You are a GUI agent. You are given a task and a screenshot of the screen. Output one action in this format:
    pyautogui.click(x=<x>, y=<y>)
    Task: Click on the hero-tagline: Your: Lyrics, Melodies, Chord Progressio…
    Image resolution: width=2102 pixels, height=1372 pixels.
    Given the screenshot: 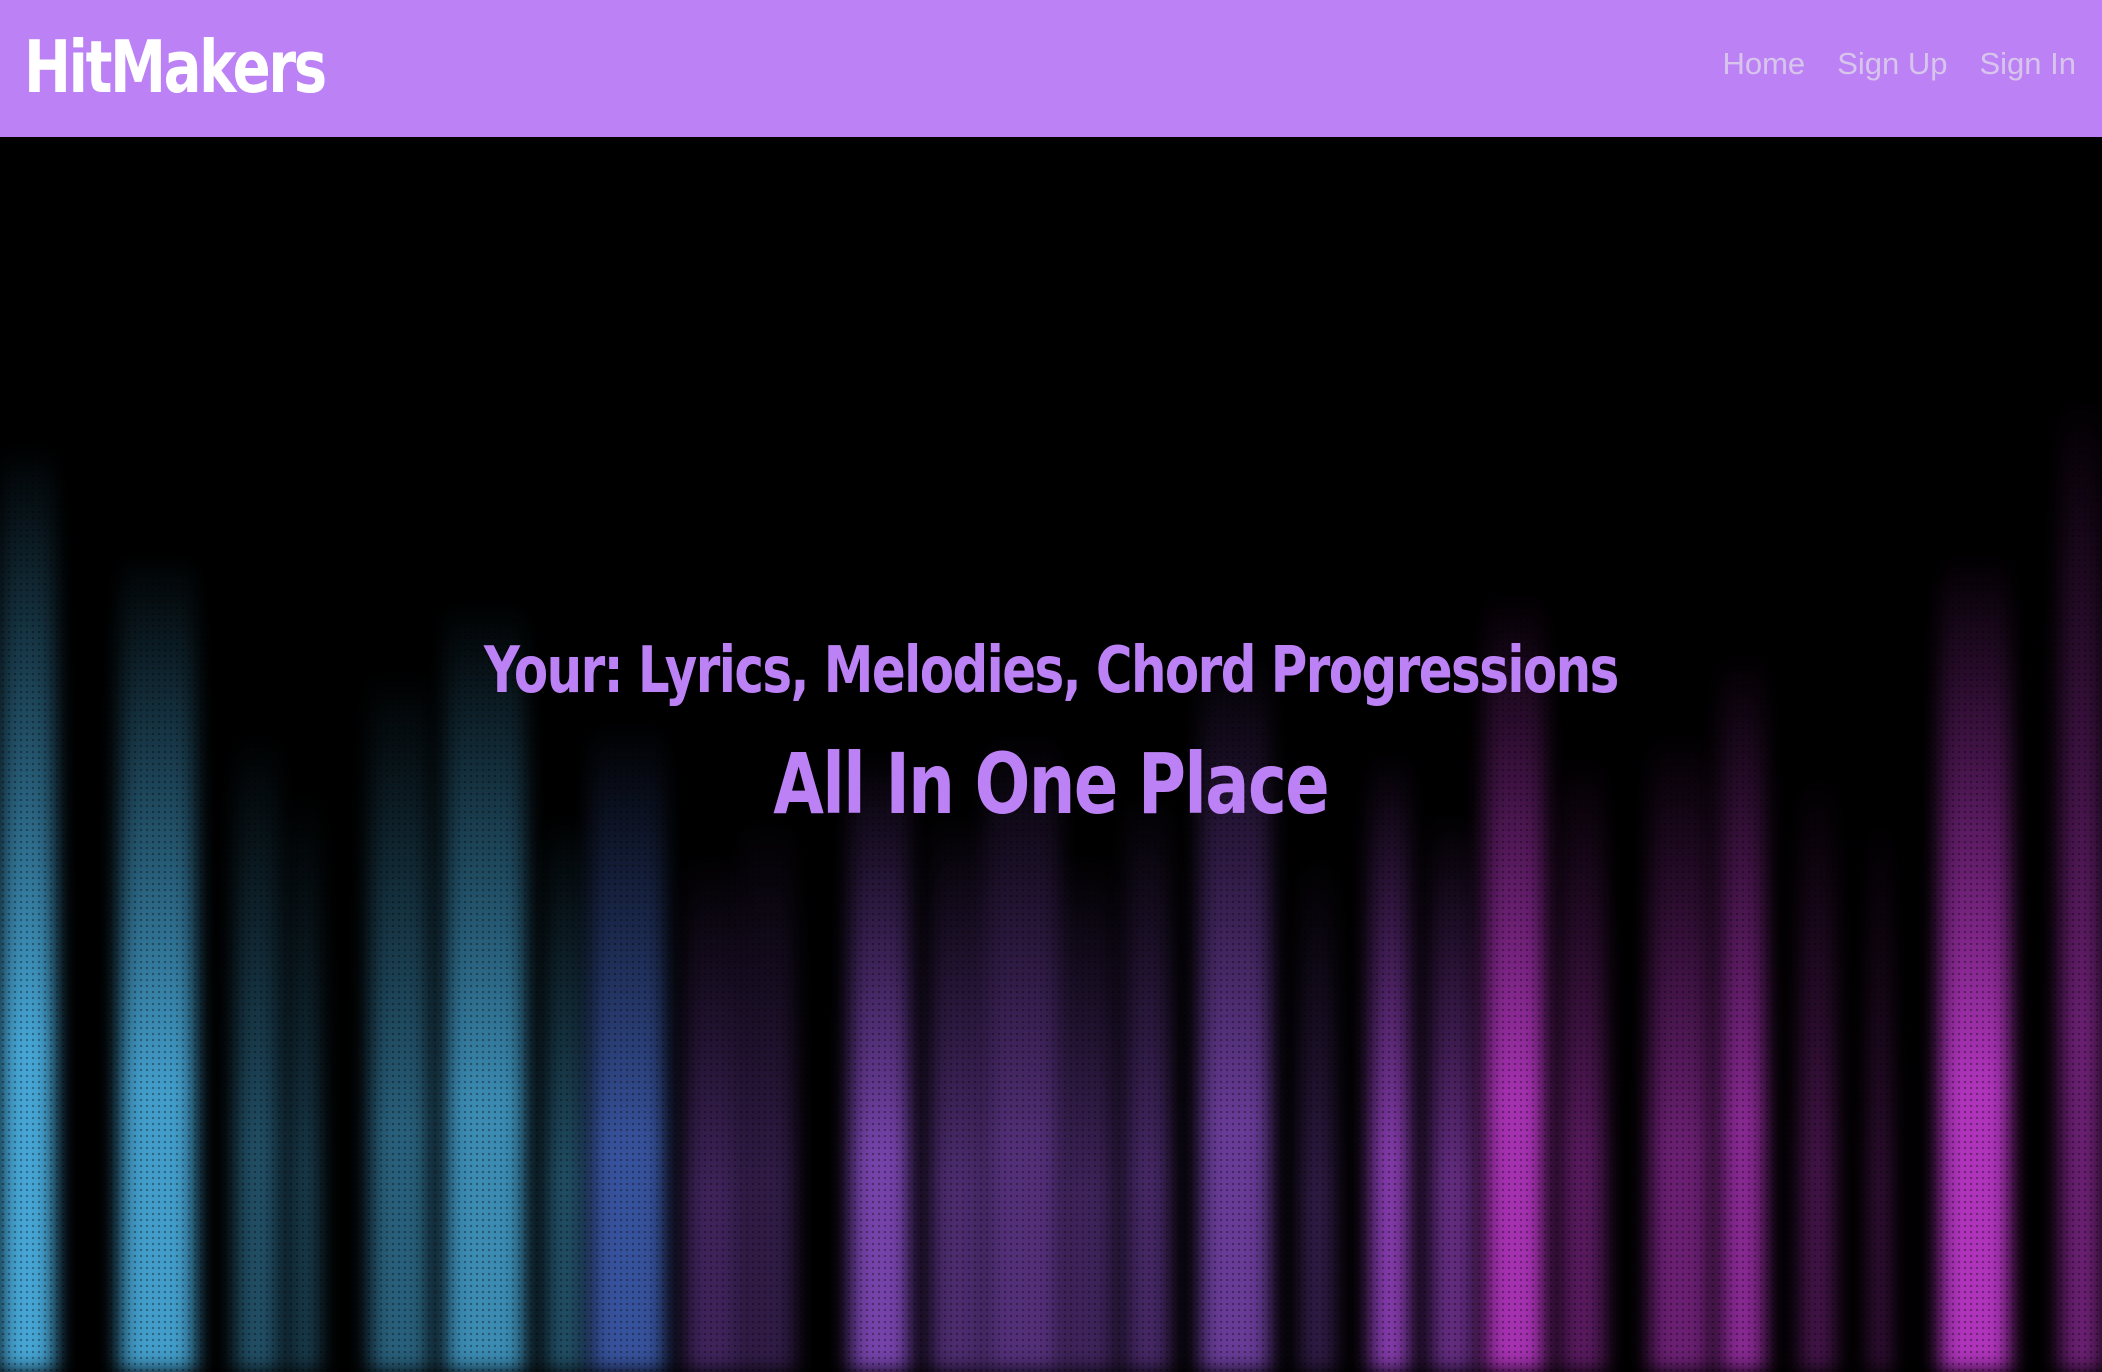 What is the action you would take?
    pyautogui.click(x=1051, y=671)
    